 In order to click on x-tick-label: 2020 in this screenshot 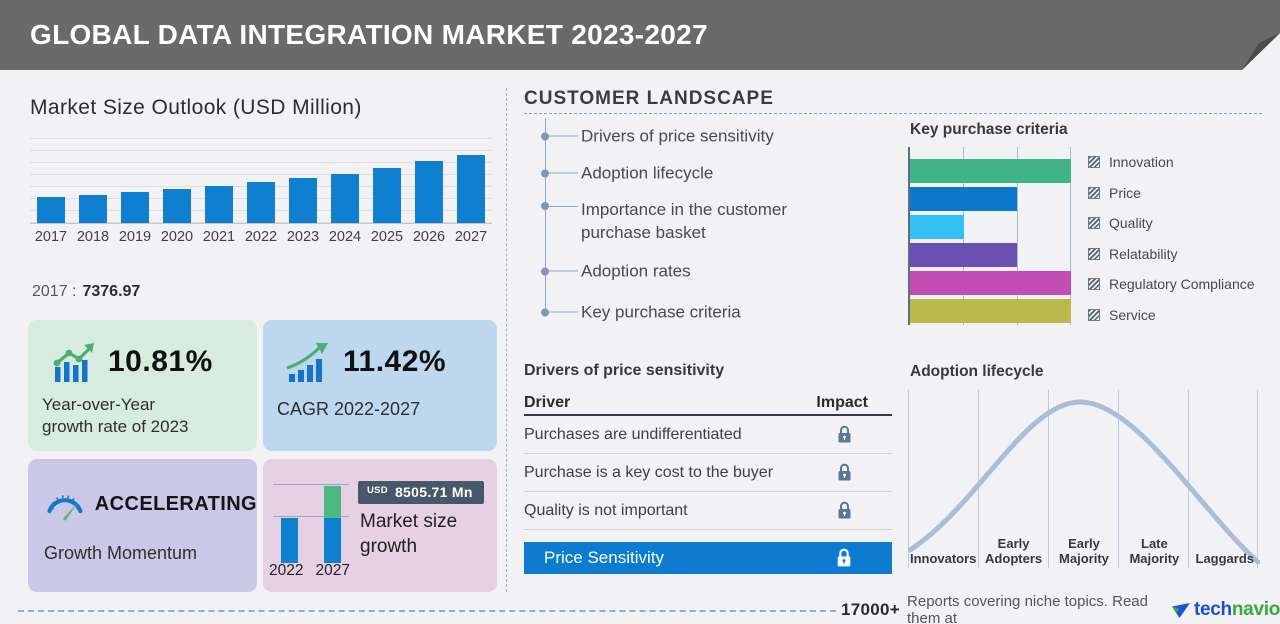, I will do `click(177, 237)`.